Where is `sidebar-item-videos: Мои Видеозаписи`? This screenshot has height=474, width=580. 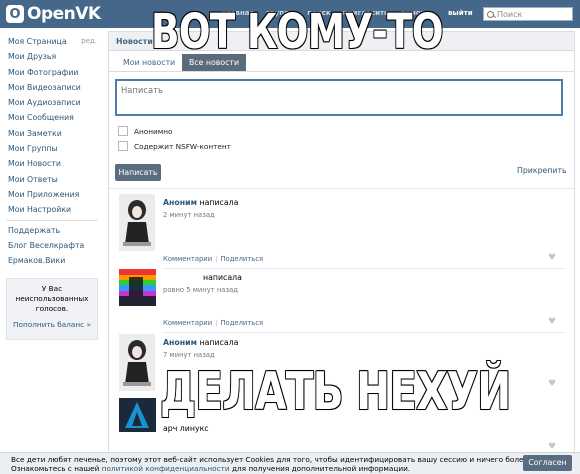
sidebar-item-videos: Мои Видеозаписи is located at coordinates (52, 87).